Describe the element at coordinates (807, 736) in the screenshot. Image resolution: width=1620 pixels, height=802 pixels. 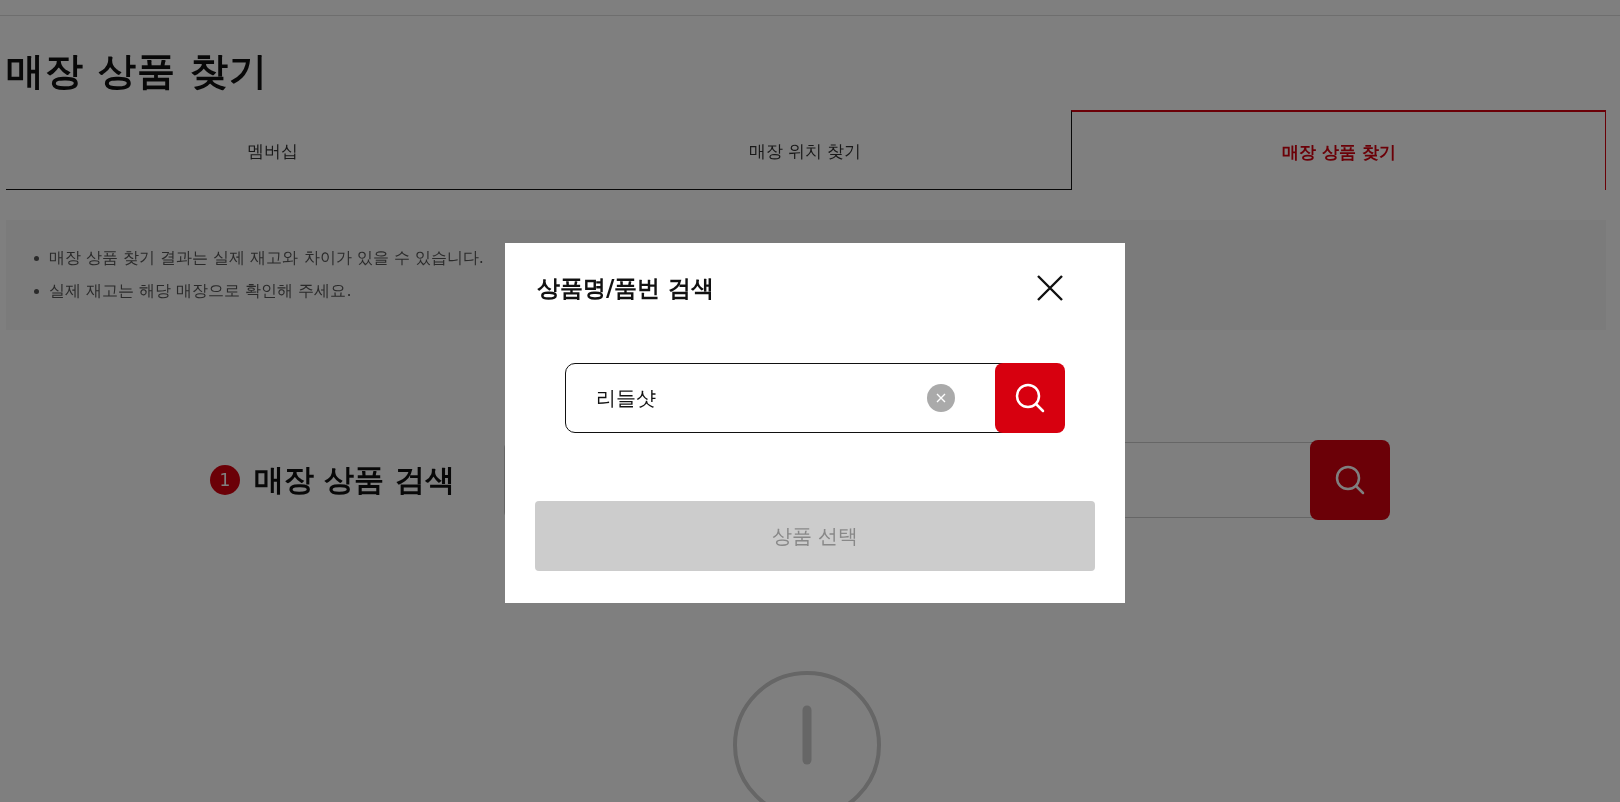
I see `exclamation-icon` at that location.